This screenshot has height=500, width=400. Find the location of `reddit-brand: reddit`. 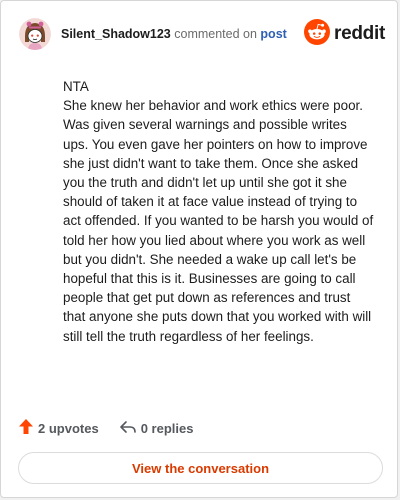

reddit-brand: reddit is located at coordinates (344, 34).